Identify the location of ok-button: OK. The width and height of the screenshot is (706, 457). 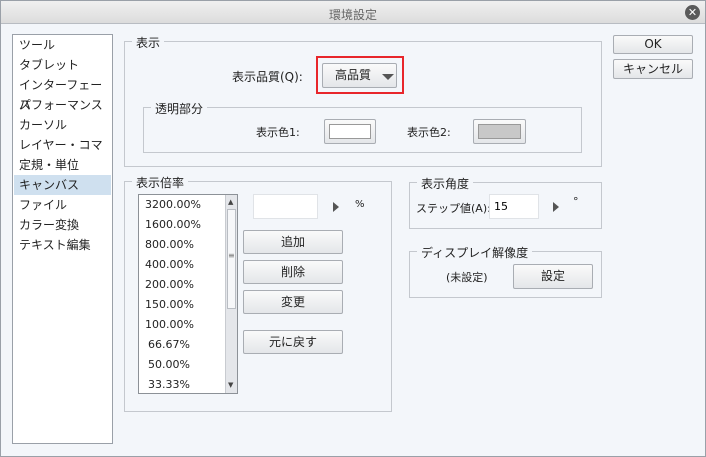
(653, 44).